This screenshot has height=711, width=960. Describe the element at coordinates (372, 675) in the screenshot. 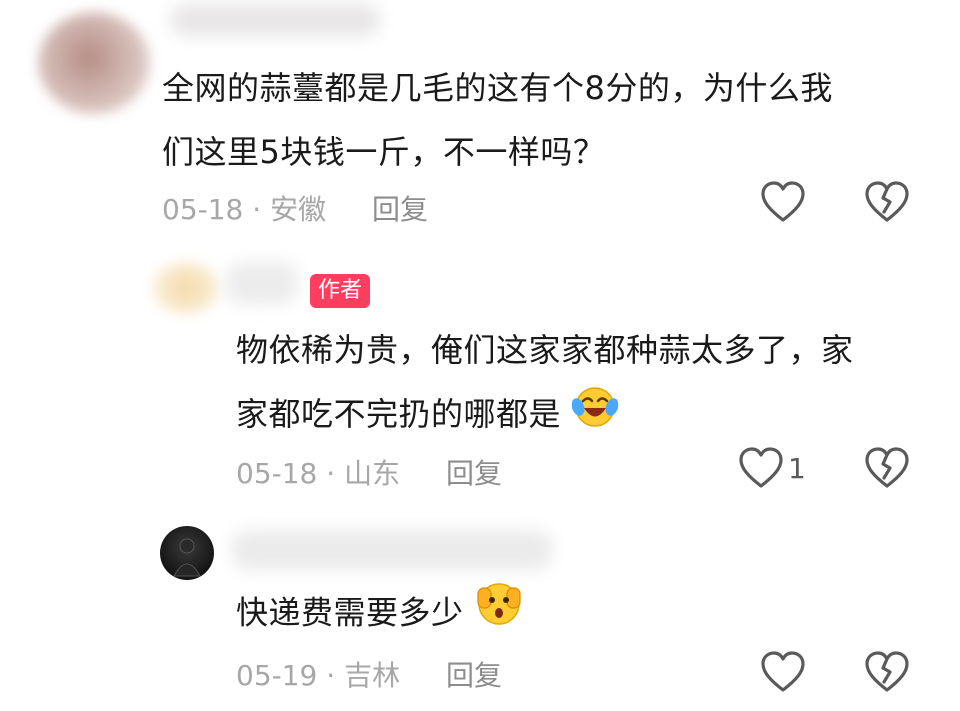

I see `comment-location: 吉林` at that location.